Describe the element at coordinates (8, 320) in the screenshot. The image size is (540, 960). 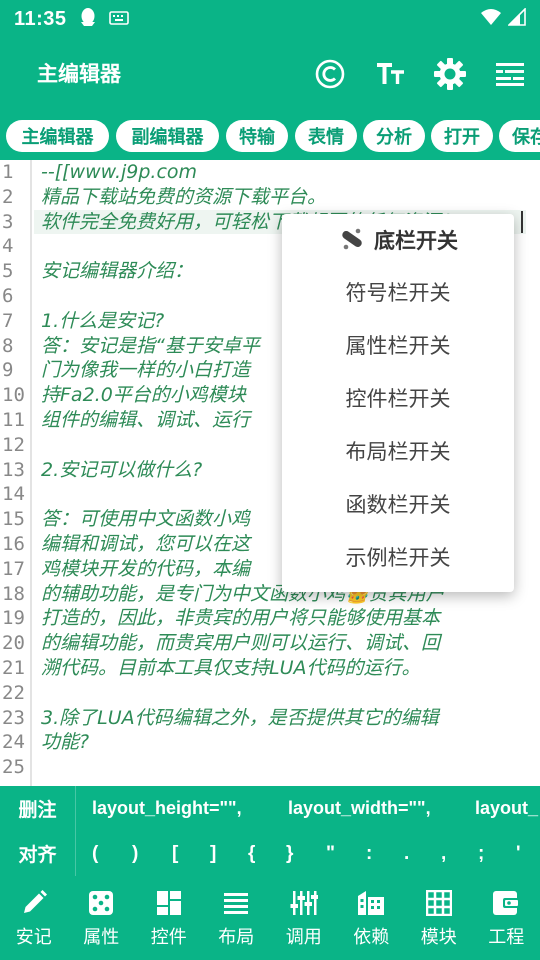
I see `line-number: 7` at that location.